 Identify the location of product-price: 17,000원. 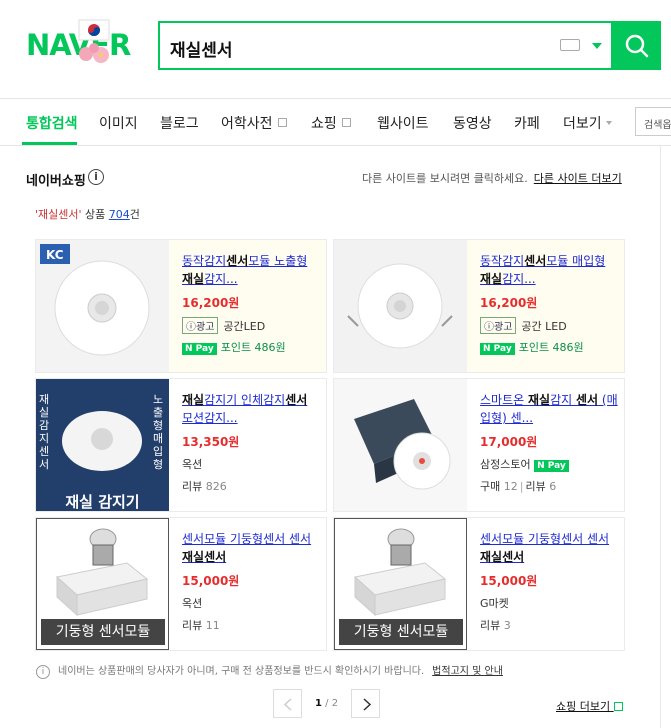
(509, 442).